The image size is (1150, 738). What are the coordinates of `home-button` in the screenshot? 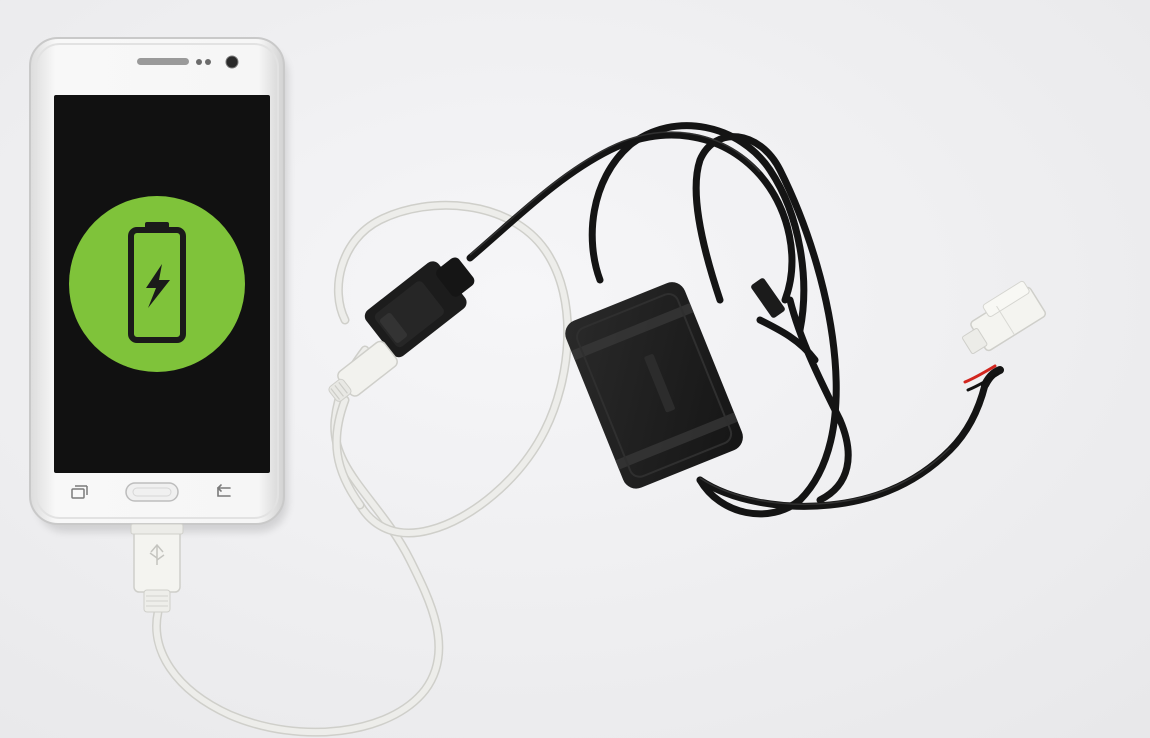 It's located at (152, 492).